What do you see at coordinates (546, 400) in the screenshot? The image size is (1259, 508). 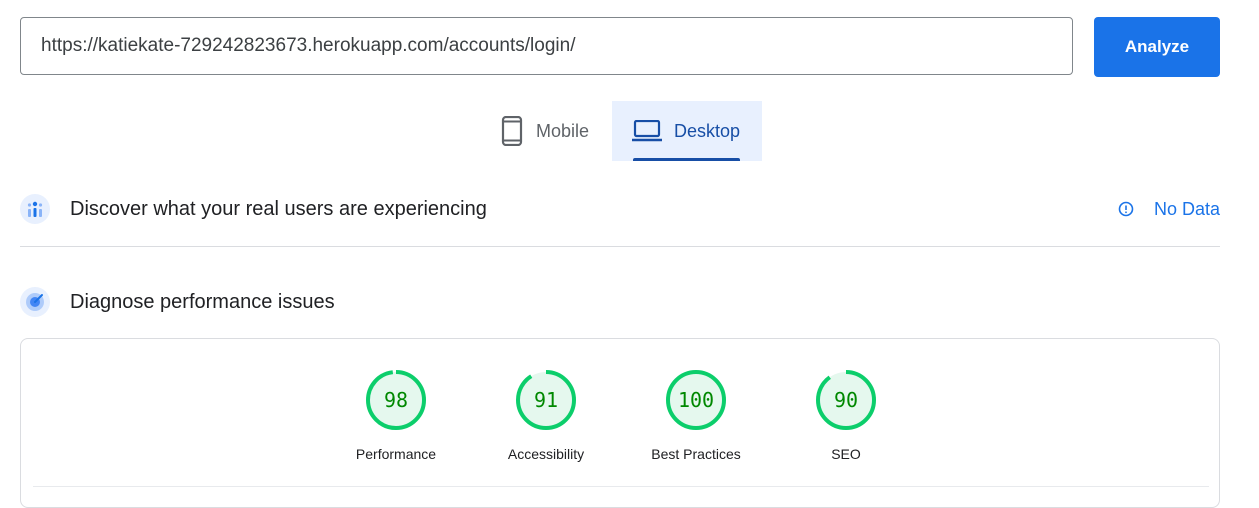 I see `gauge-score: 91` at bounding box center [546, 400].